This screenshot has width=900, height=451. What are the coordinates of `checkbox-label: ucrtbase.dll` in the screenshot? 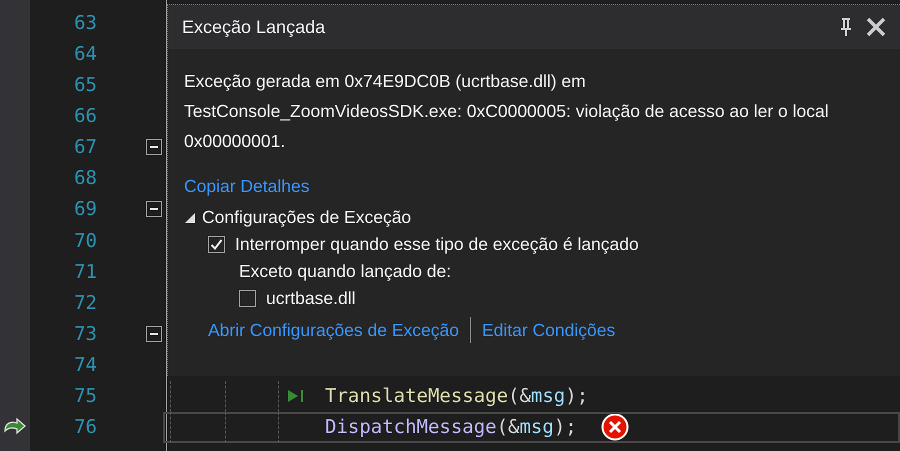 It's located at (311, 298).